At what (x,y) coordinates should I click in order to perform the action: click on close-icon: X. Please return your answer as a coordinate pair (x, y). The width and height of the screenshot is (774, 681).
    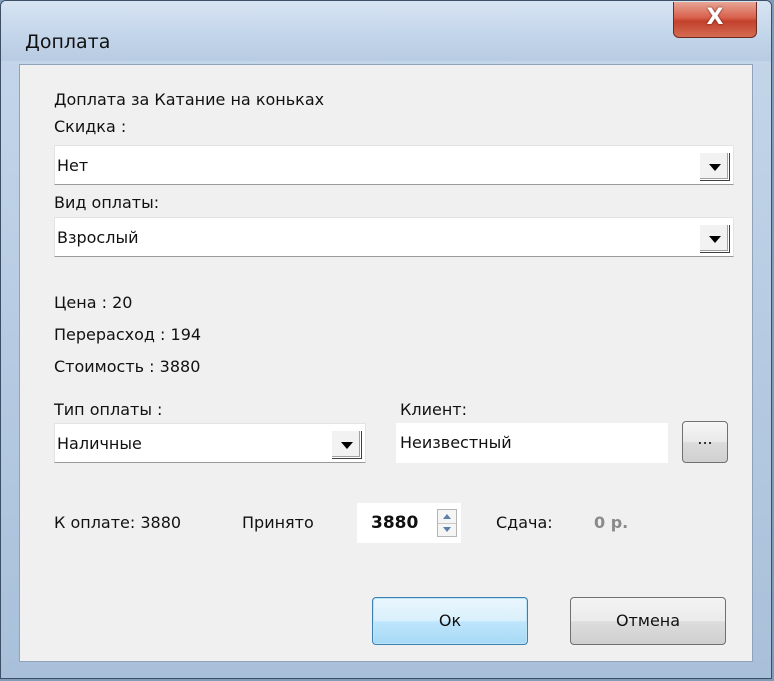
    Looking at the image, I should click on (715, 17).